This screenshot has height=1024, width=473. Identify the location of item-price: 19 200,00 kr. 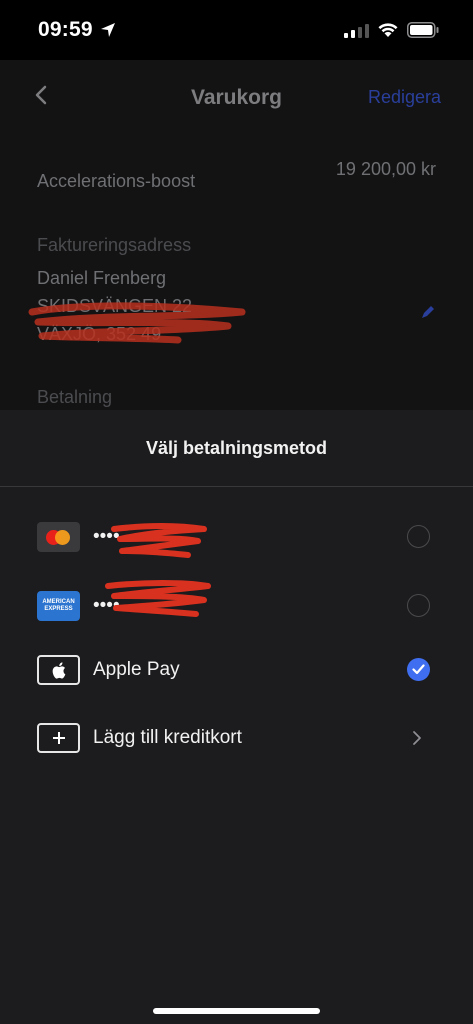
(385, 169).